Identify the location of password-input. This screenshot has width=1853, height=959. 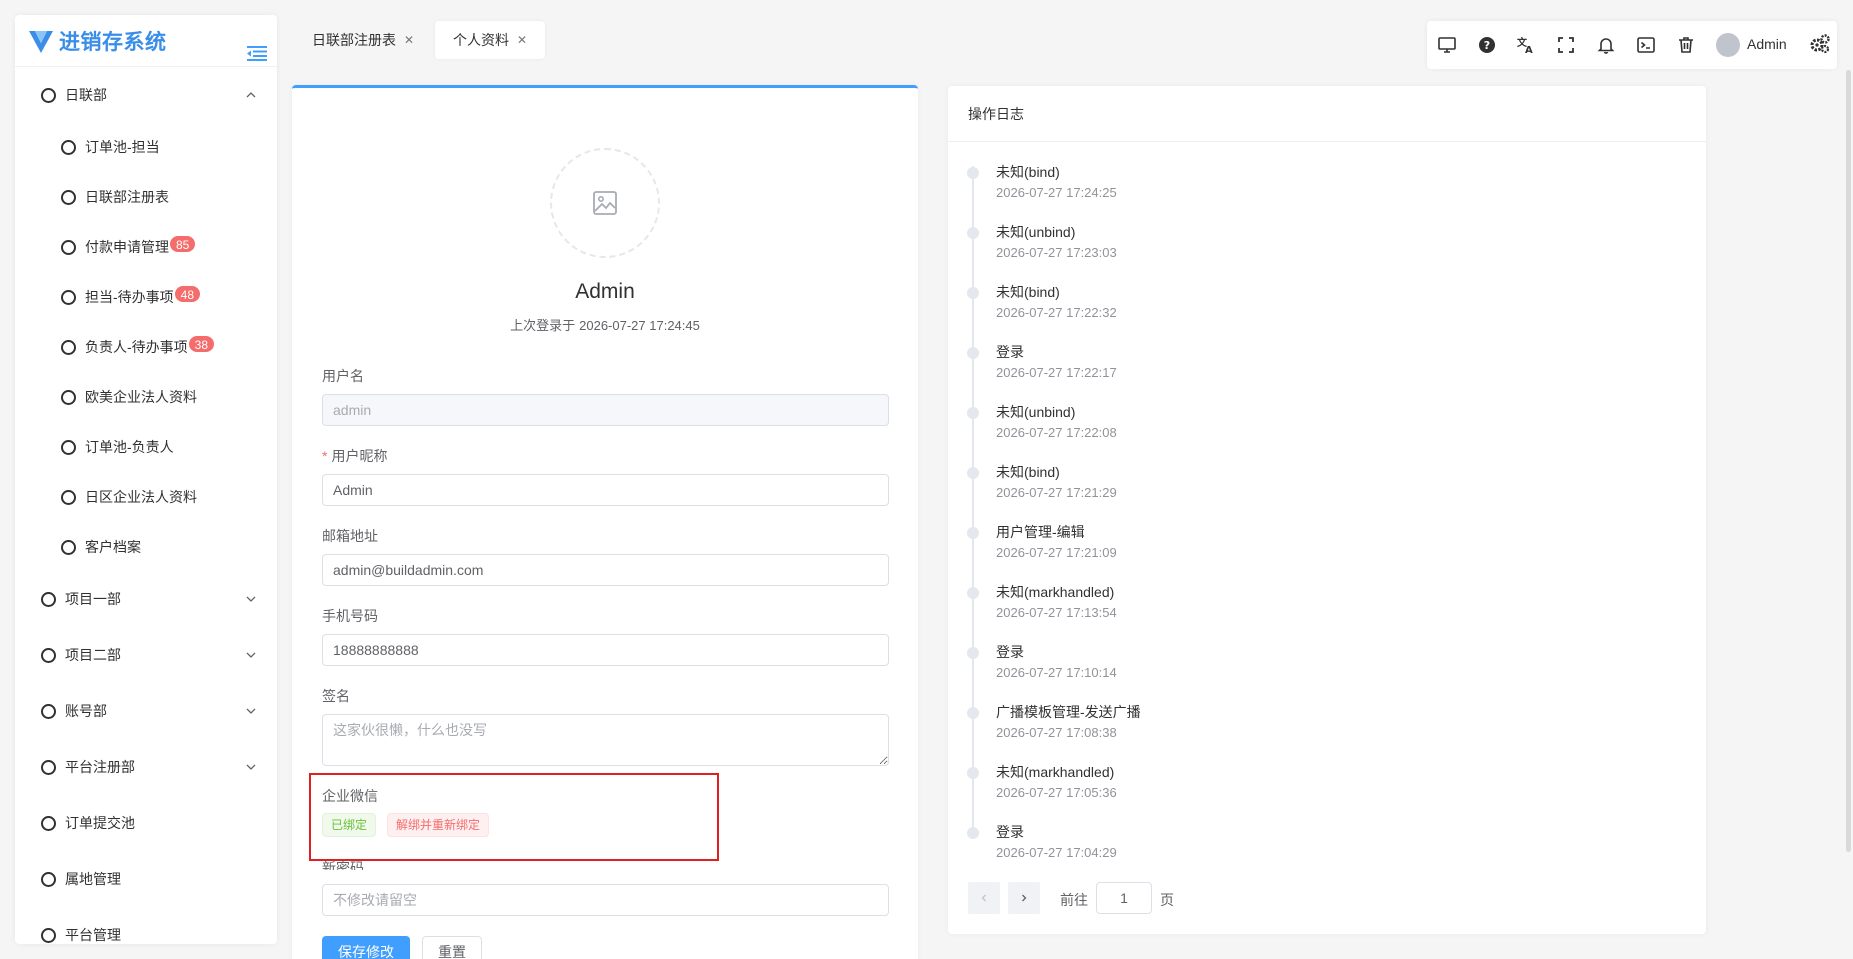
(605, 900).